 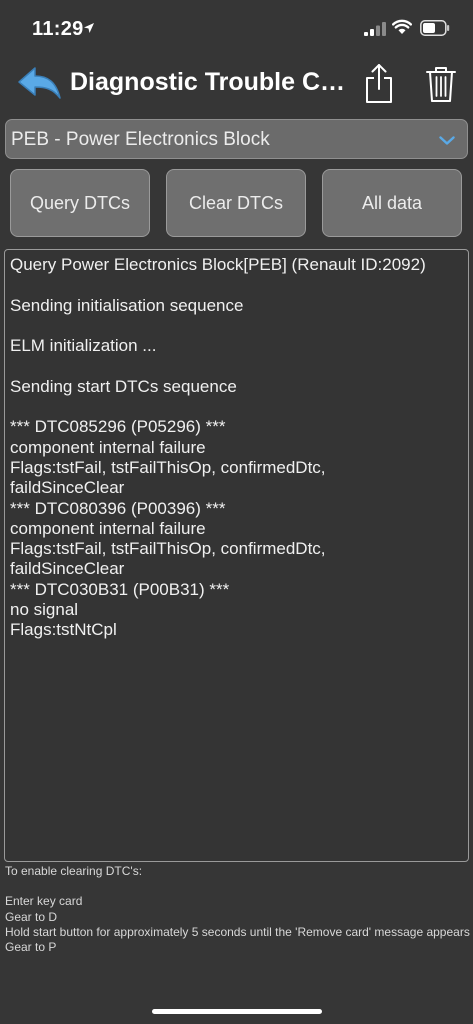 I want to click on share-icon, so click(x=379, y=84).